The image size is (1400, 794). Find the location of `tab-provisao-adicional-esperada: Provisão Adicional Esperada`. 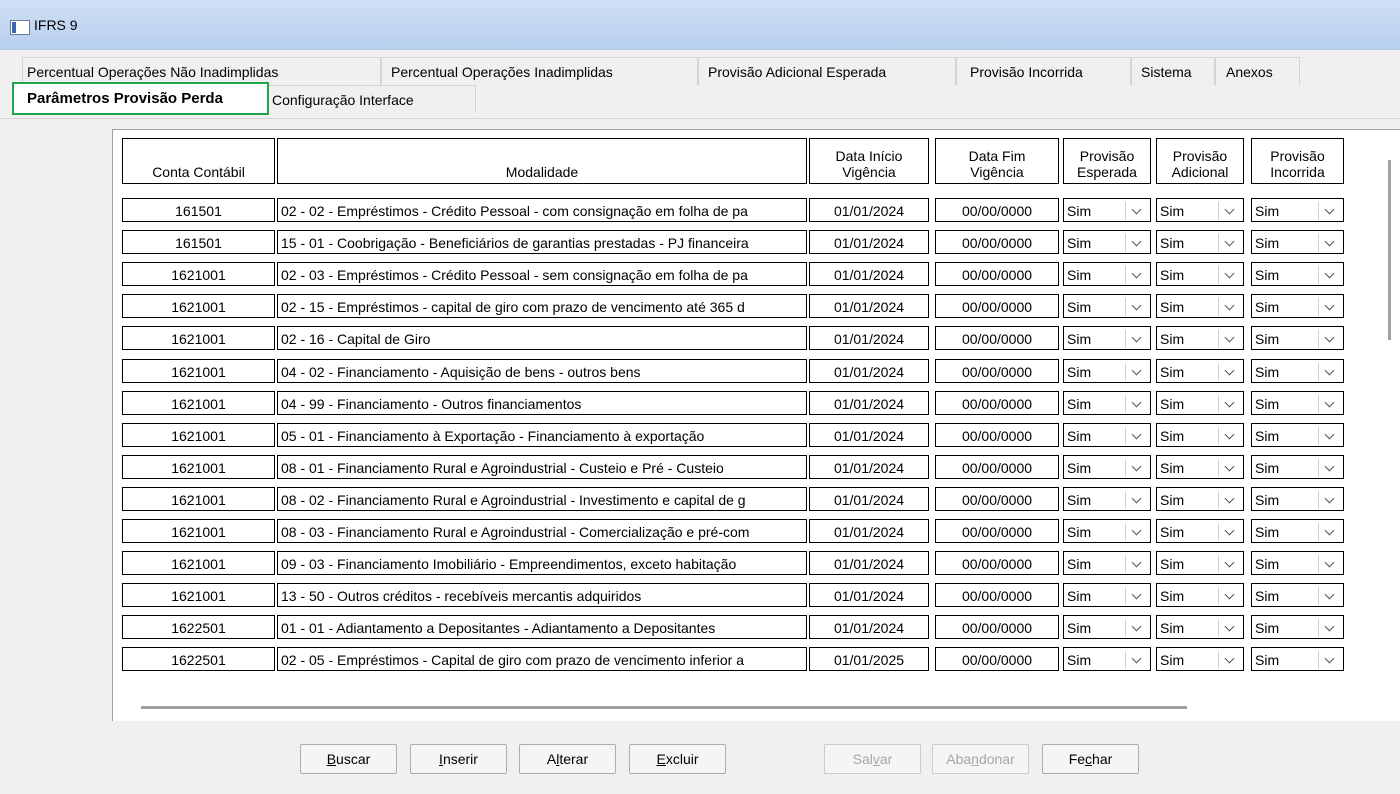

tab-provisao-adicional-esperada: Provisão Adicional Esperada is located at coordinates (827, 71).